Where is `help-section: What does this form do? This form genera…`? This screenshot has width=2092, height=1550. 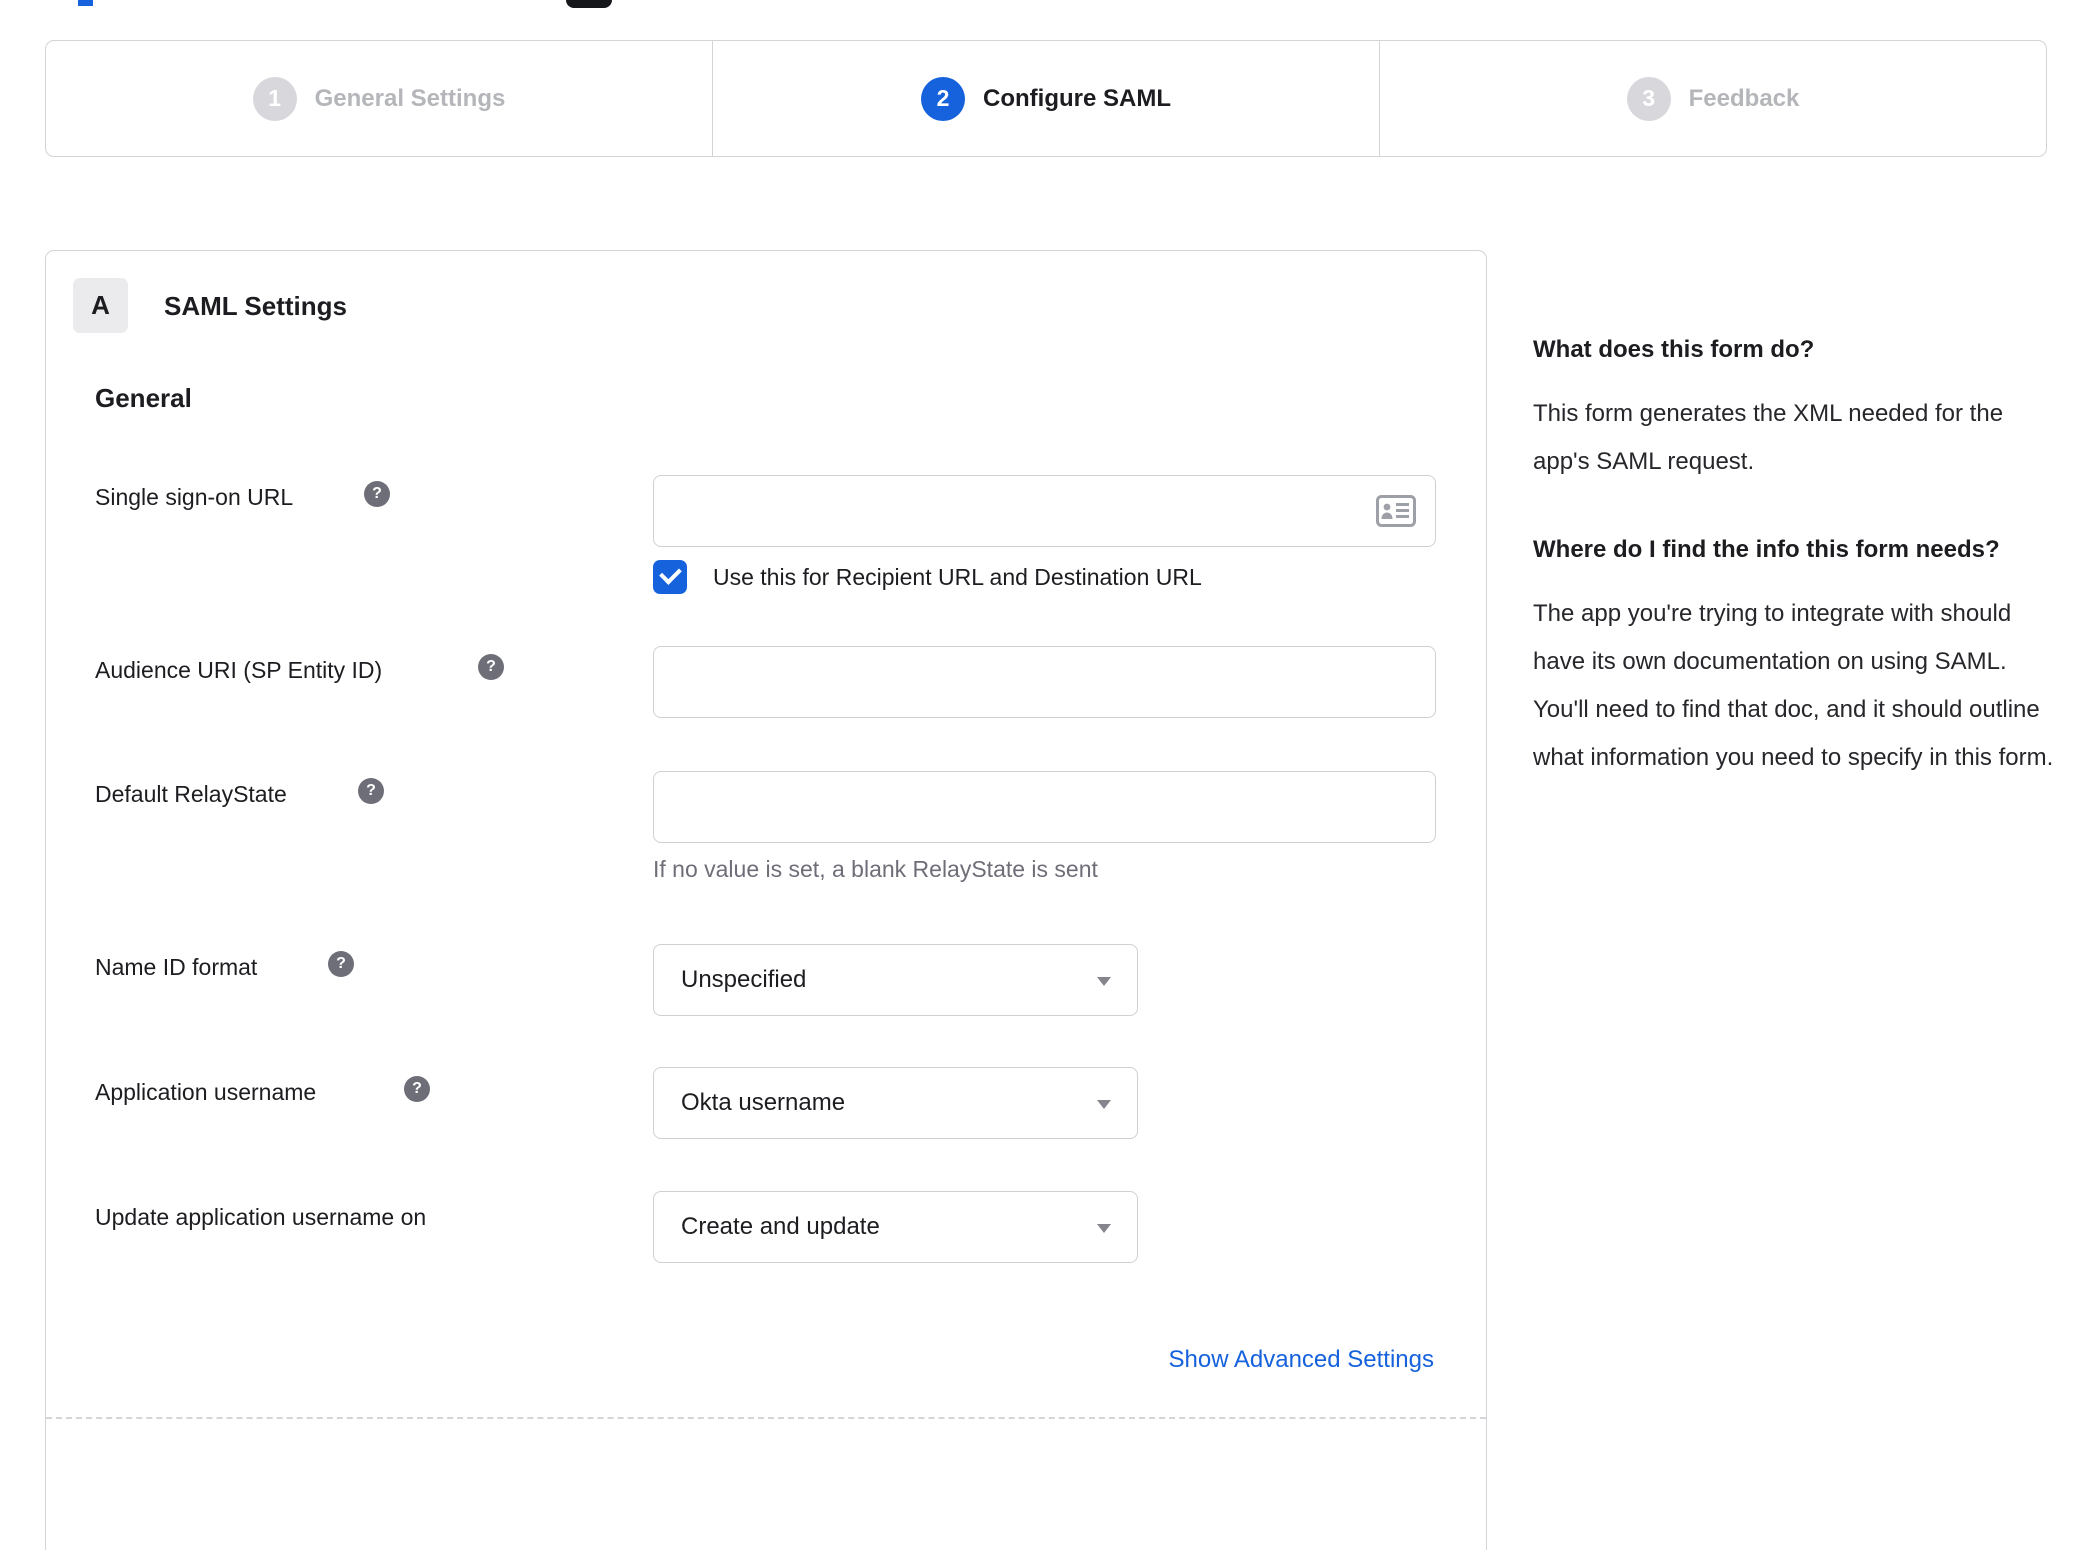
help-section: What does this form do? This form genera… is located at coordinates (1794, 408).